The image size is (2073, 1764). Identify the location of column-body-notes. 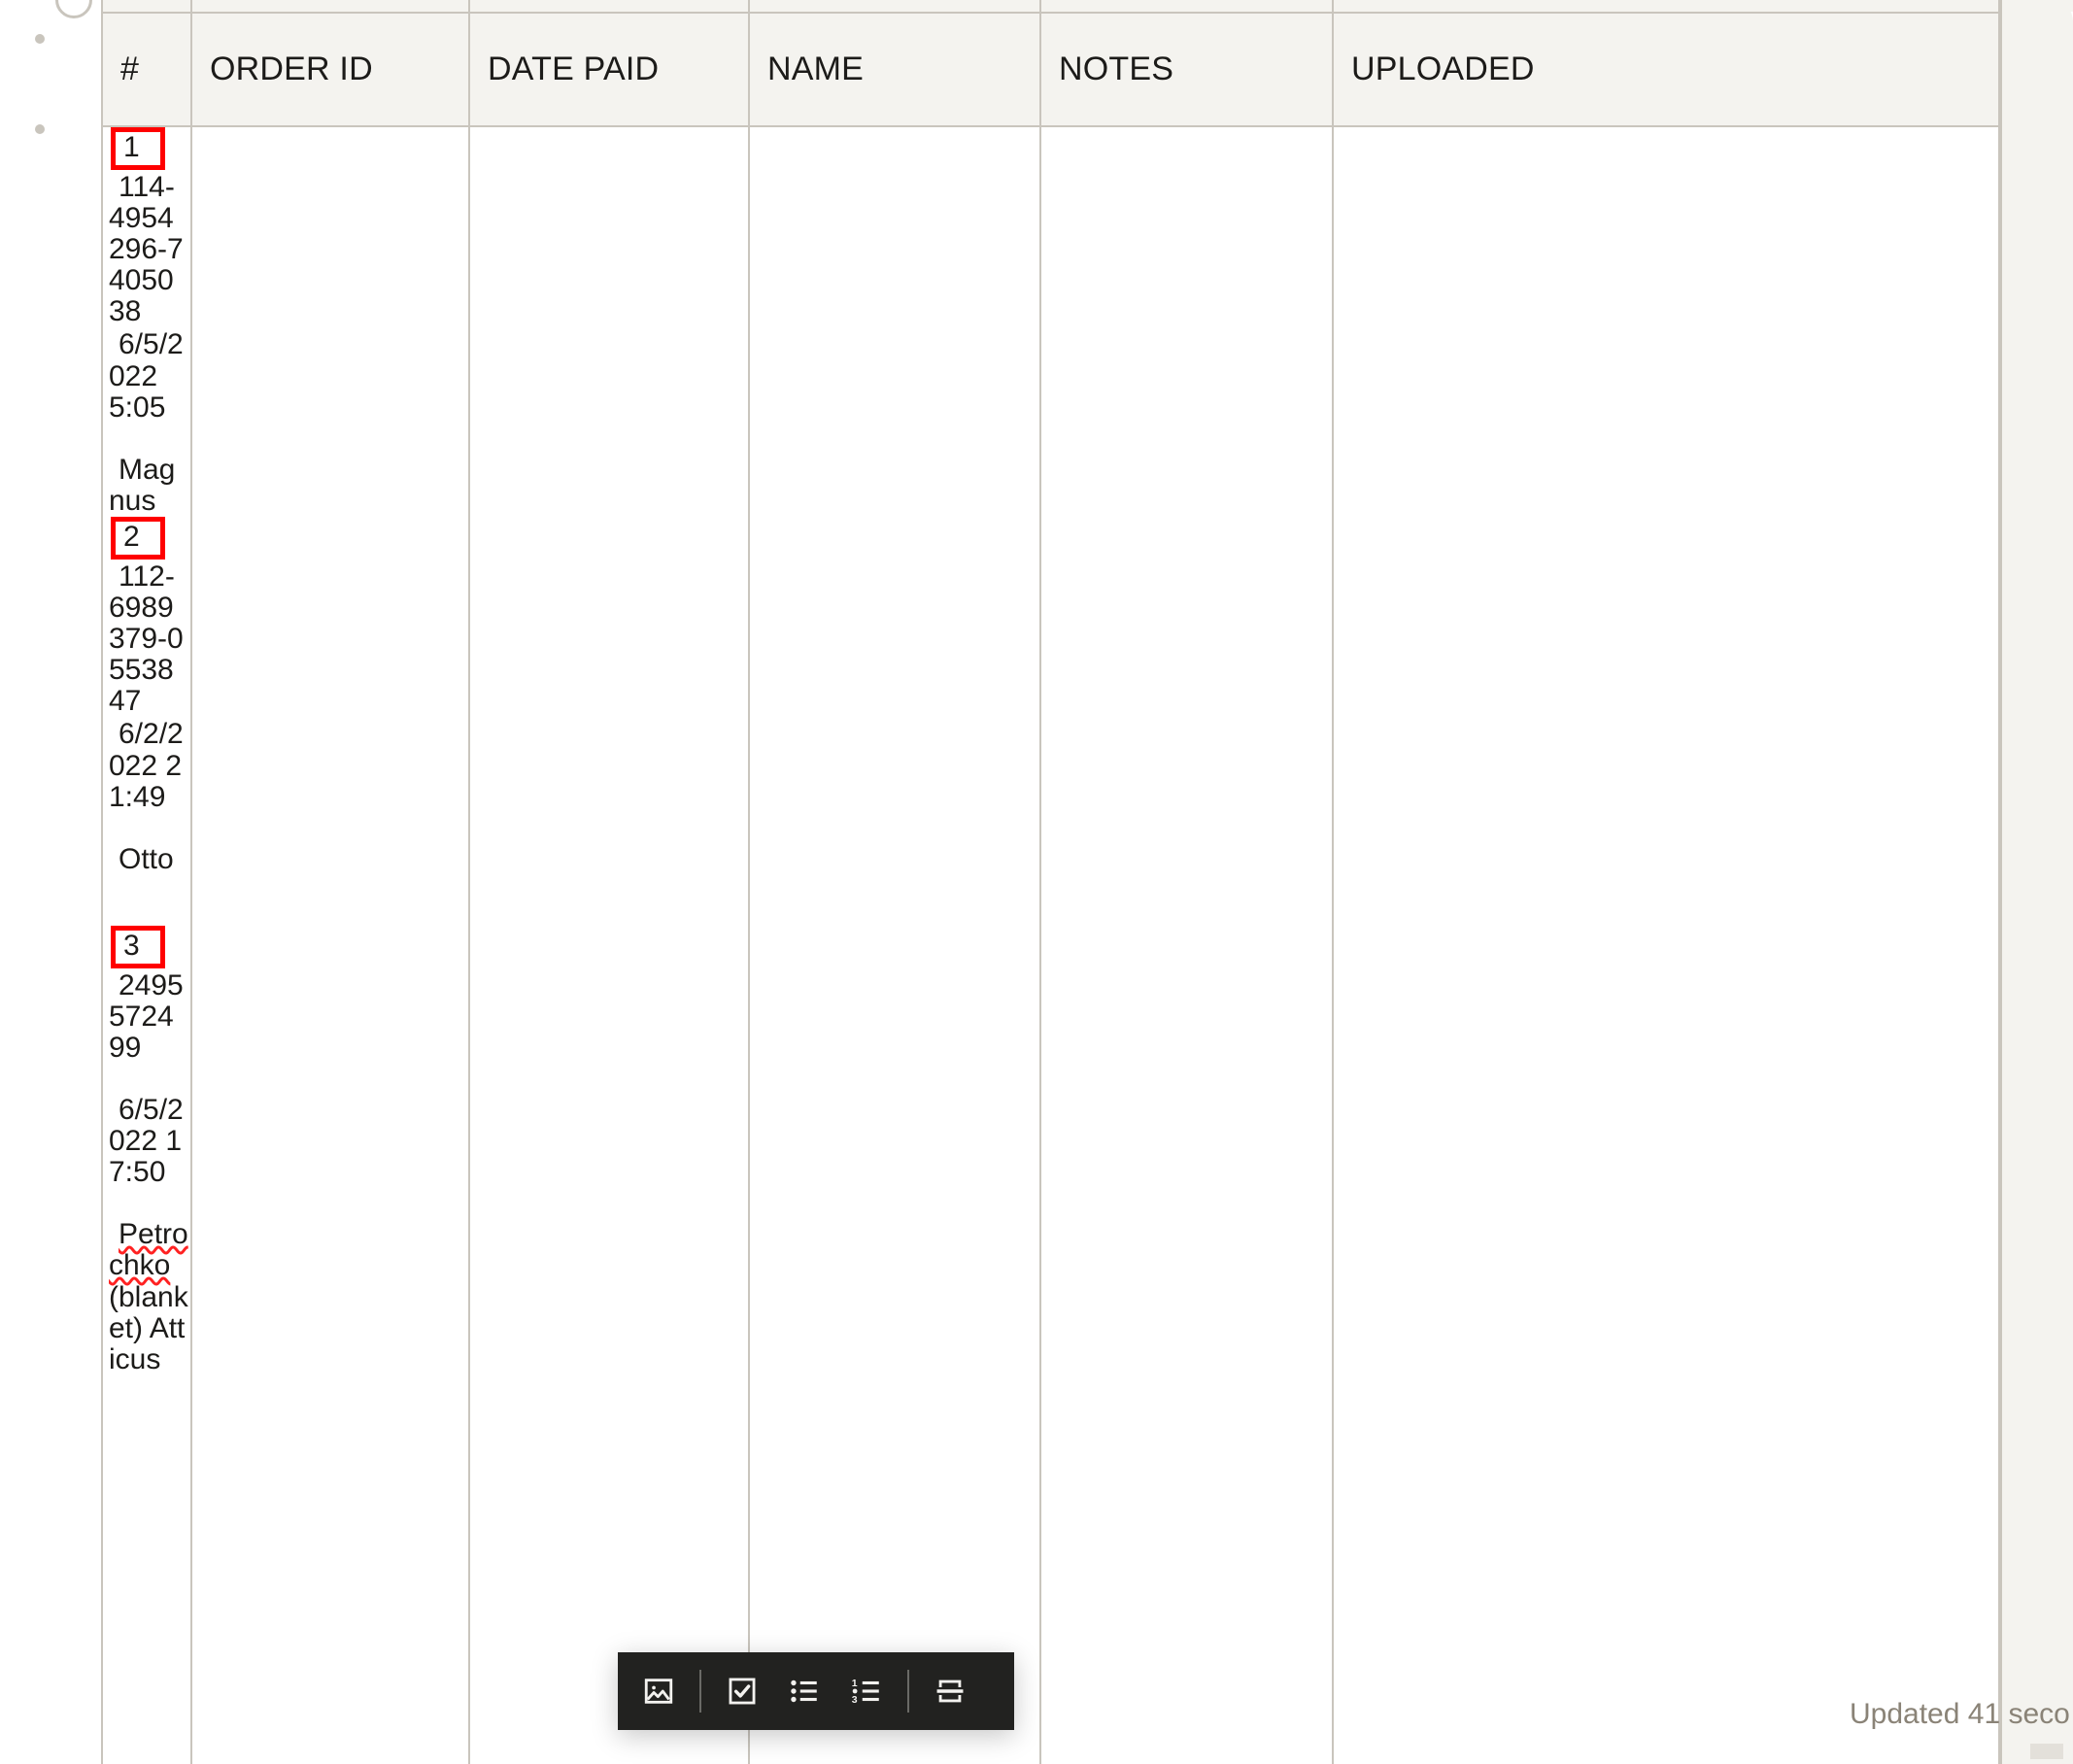
(1186, 945).